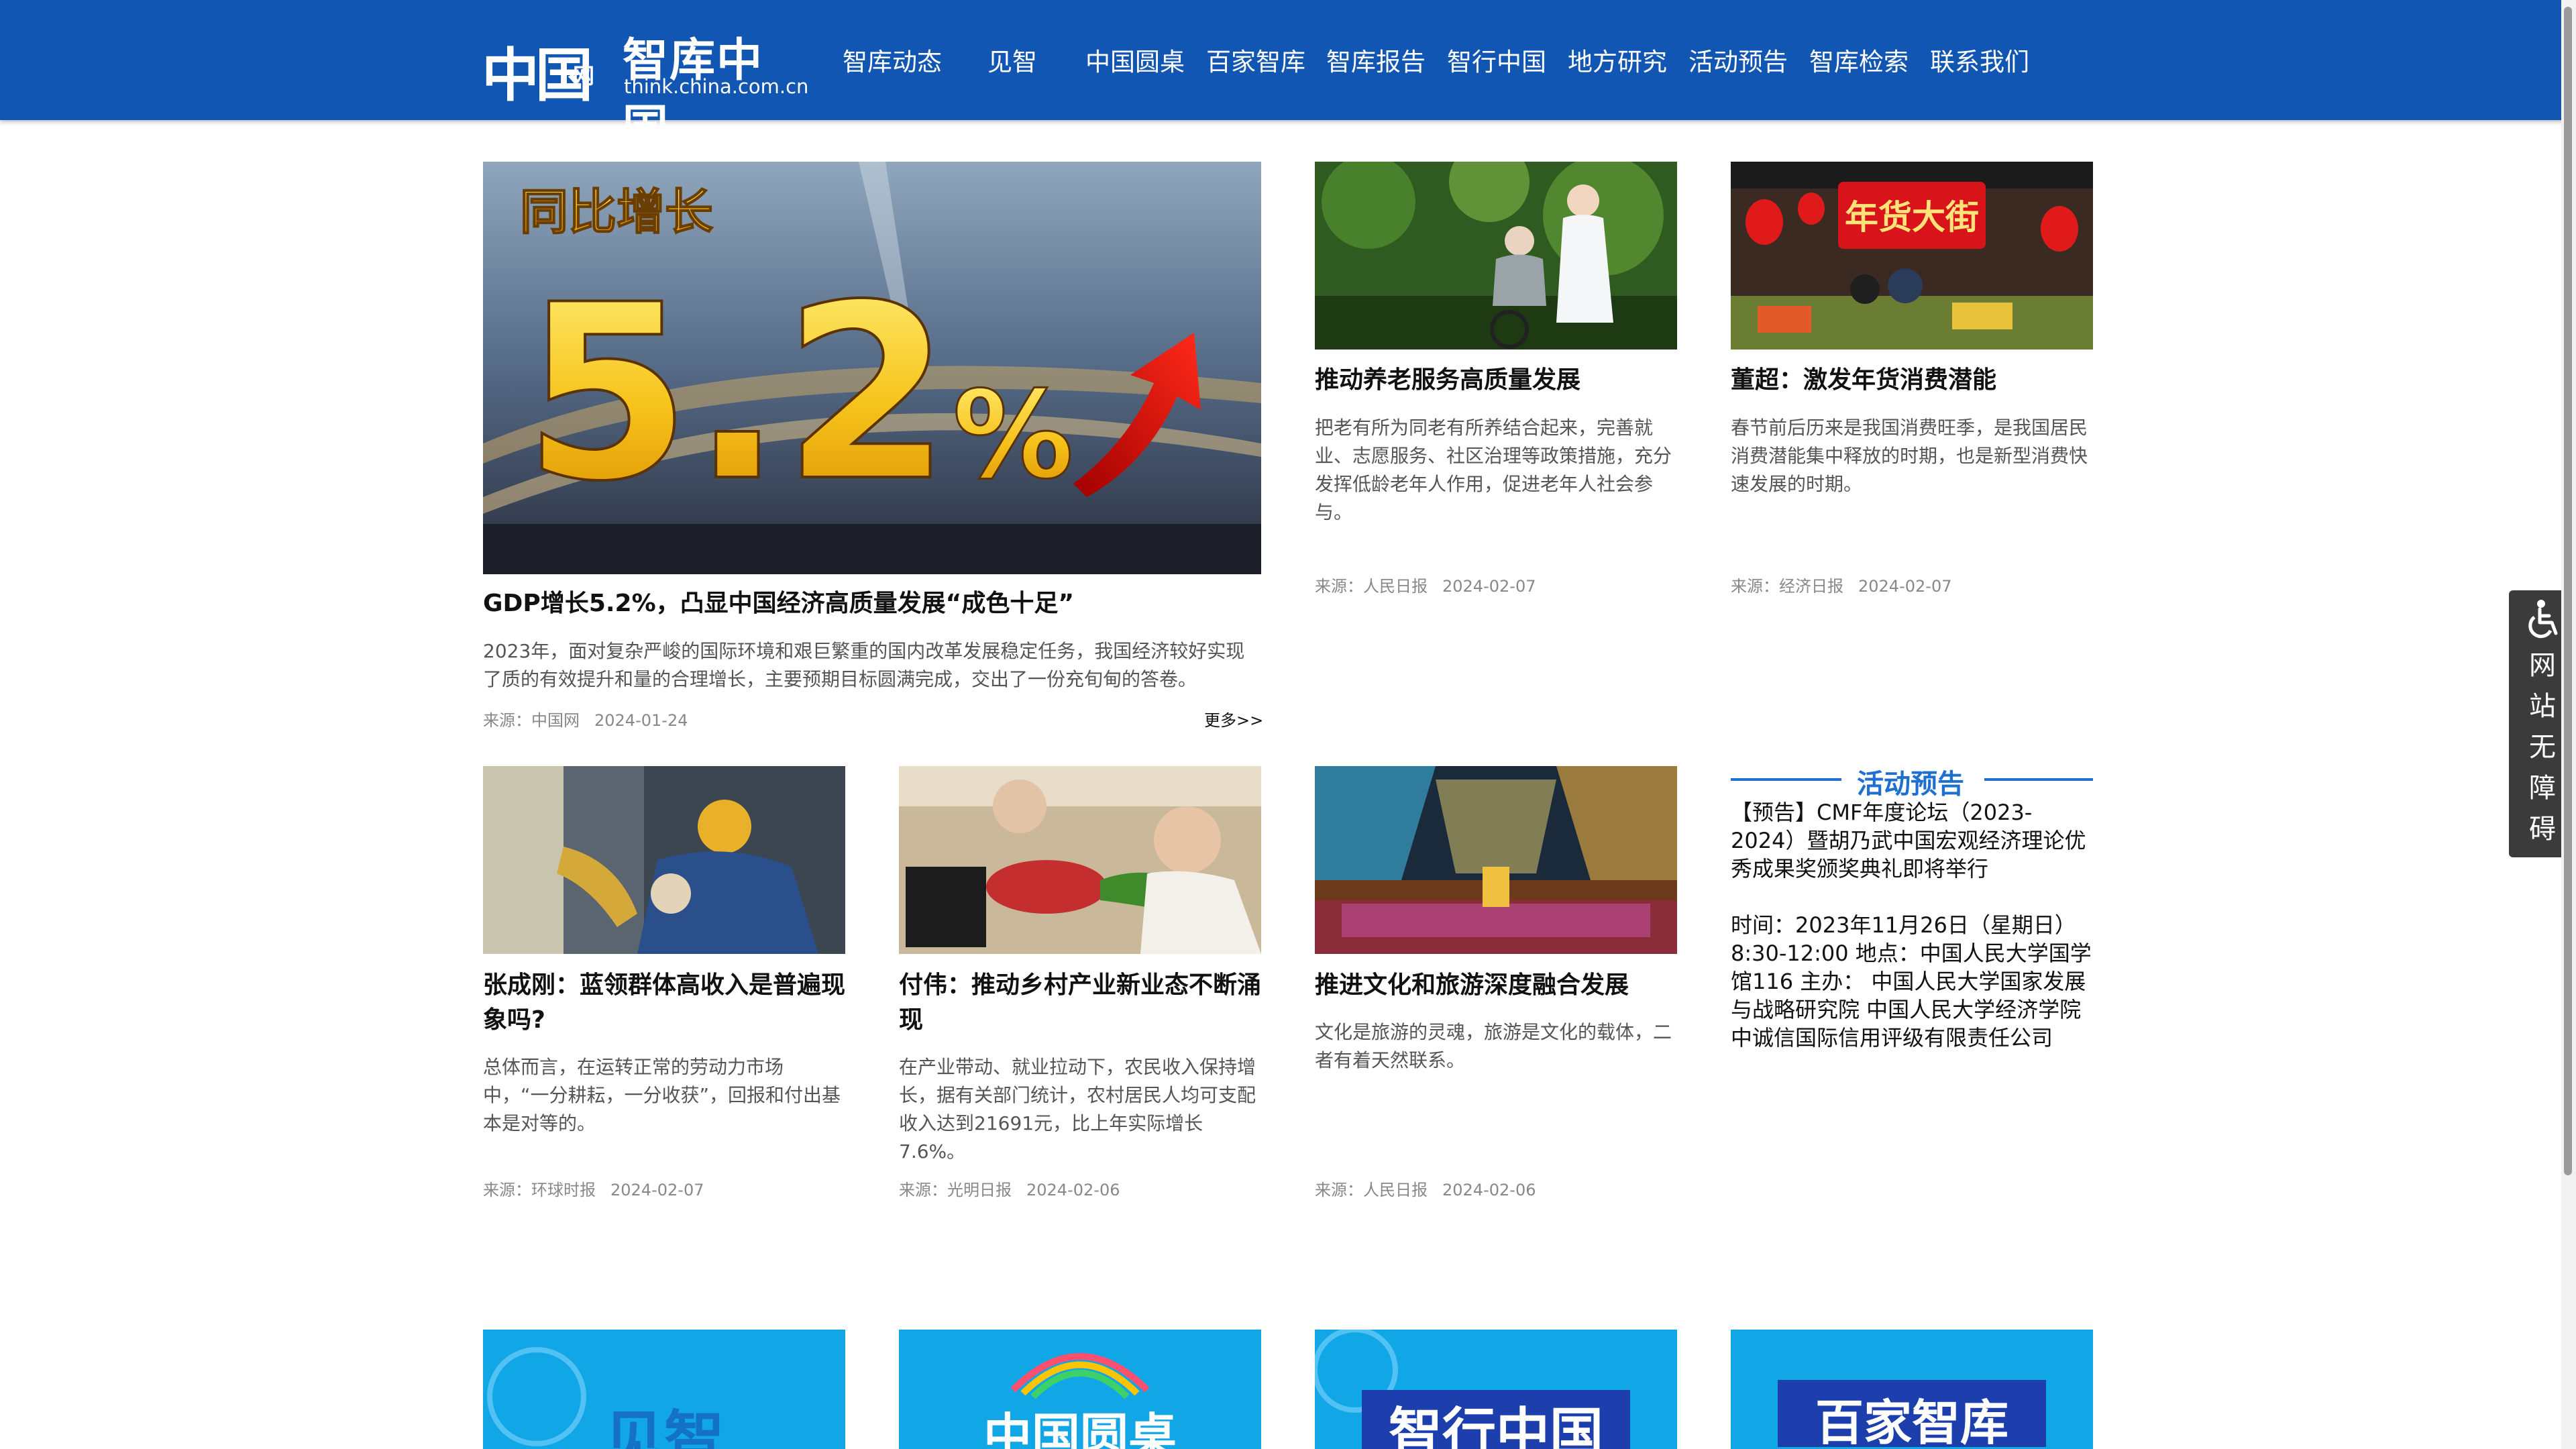 Image resolution: width=2576 pixels, height=1449 pixels. What do you see at coordinates (1073, 1190) in the screenshot?
I see `rural-industry-date: 2024-02-06` at bounding box center [1073, 1190].